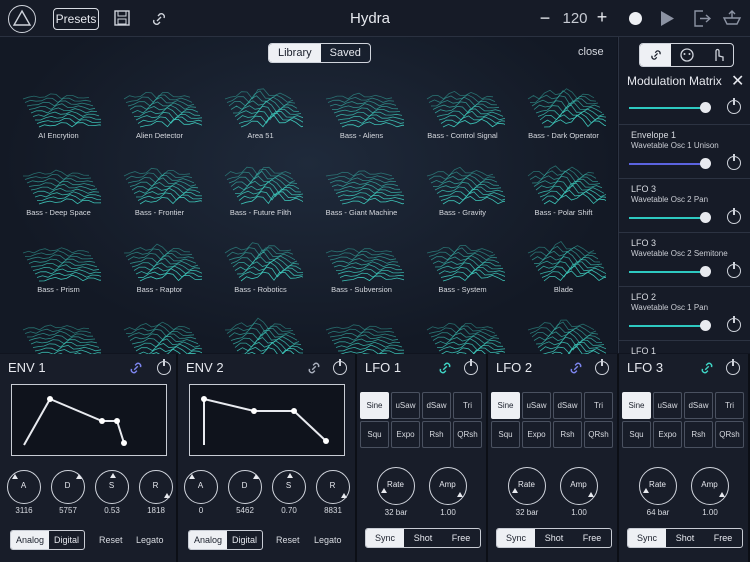 Image resolution: width=750 pixels, height=562 pixels. I want to click on tempo-increase-button: +, so click(602, 17).